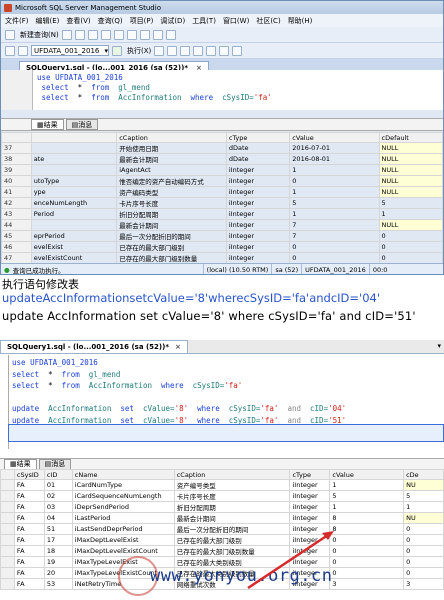 The height and width of the screenshot is (600, 444). I want to click on menu-window: 窗口(W), so click(236, 21).